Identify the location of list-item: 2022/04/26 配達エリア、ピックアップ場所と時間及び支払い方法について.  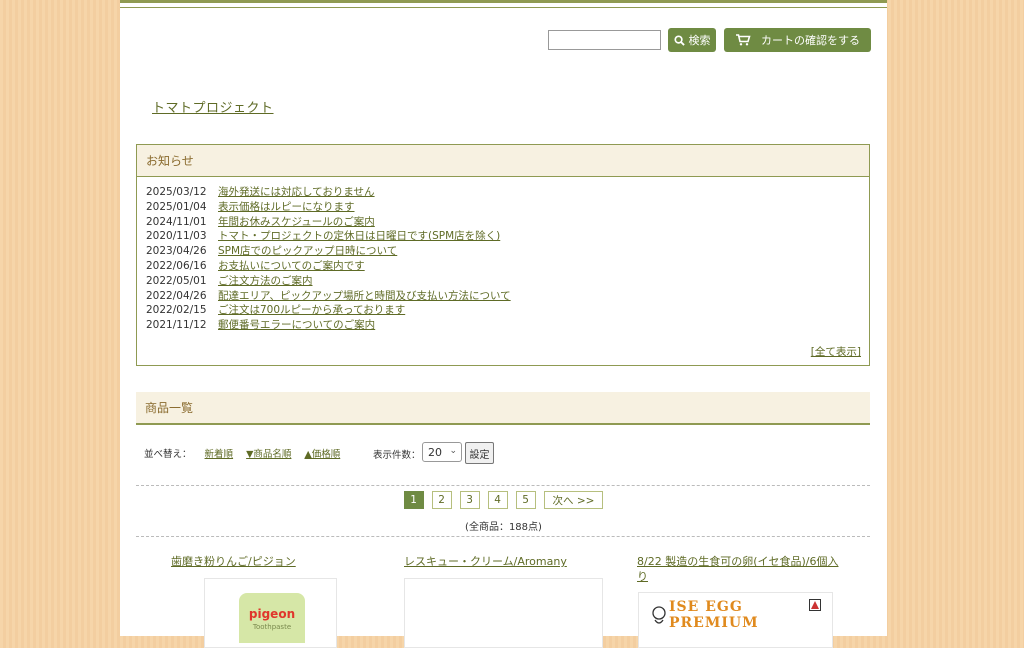
(503, 296).